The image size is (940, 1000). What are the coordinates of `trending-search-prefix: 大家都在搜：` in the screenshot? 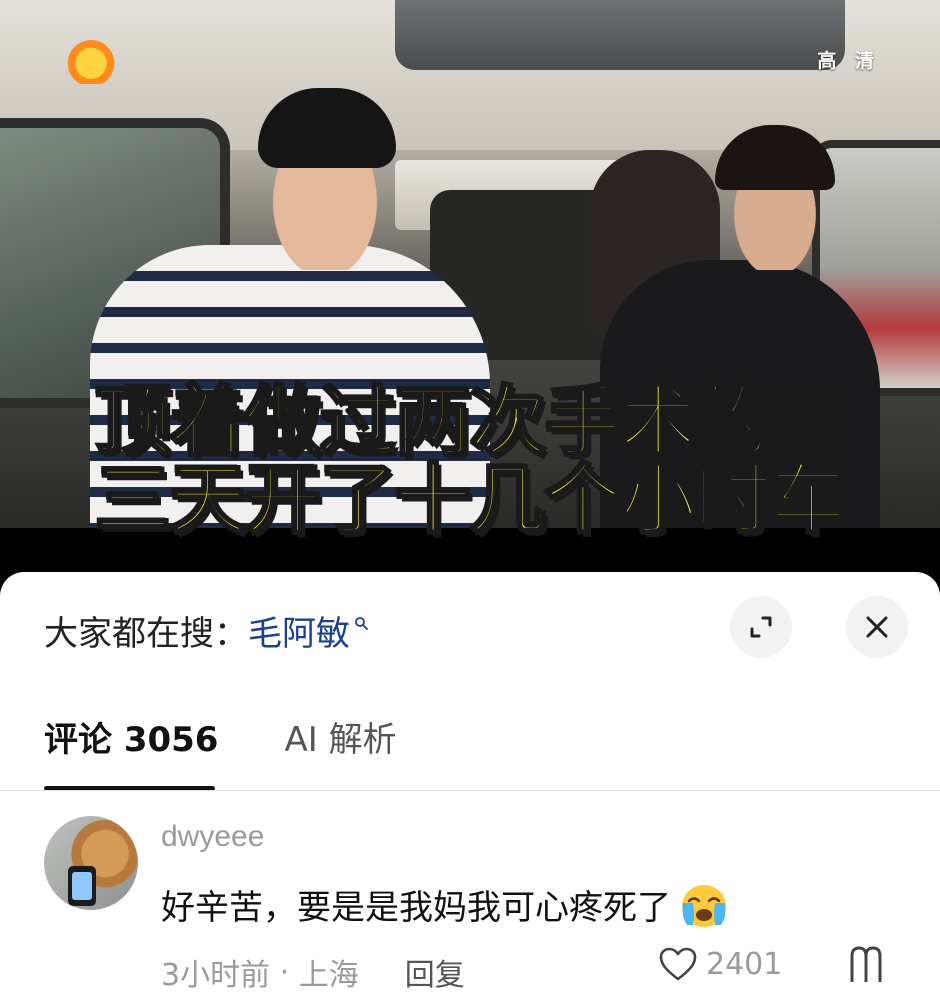 It's located at (146, 633).